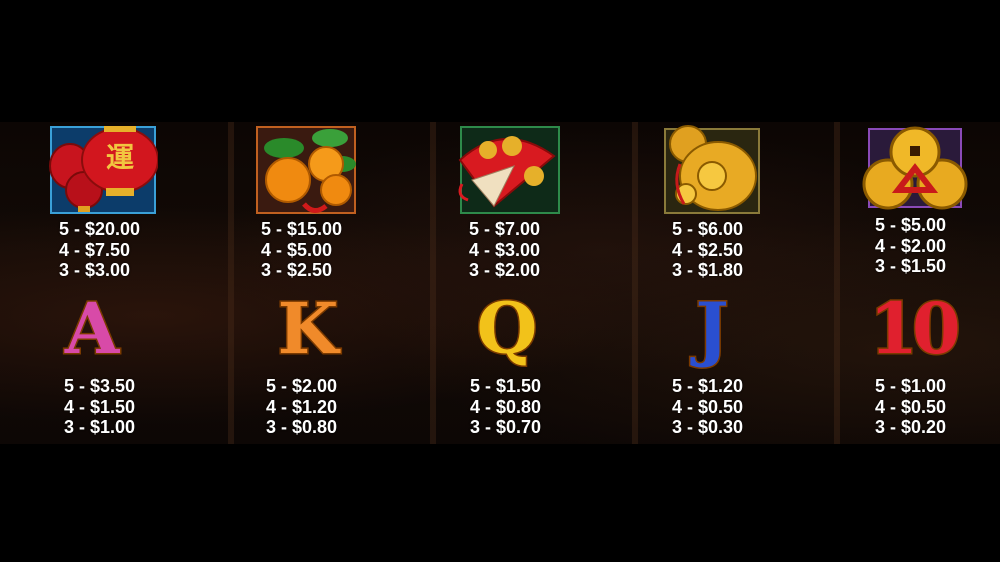  What do you see at coordinates (505, 270) in the screenshot?
I see `pay-line-3: 3 - $2.00` at bounding box center [505, 270].